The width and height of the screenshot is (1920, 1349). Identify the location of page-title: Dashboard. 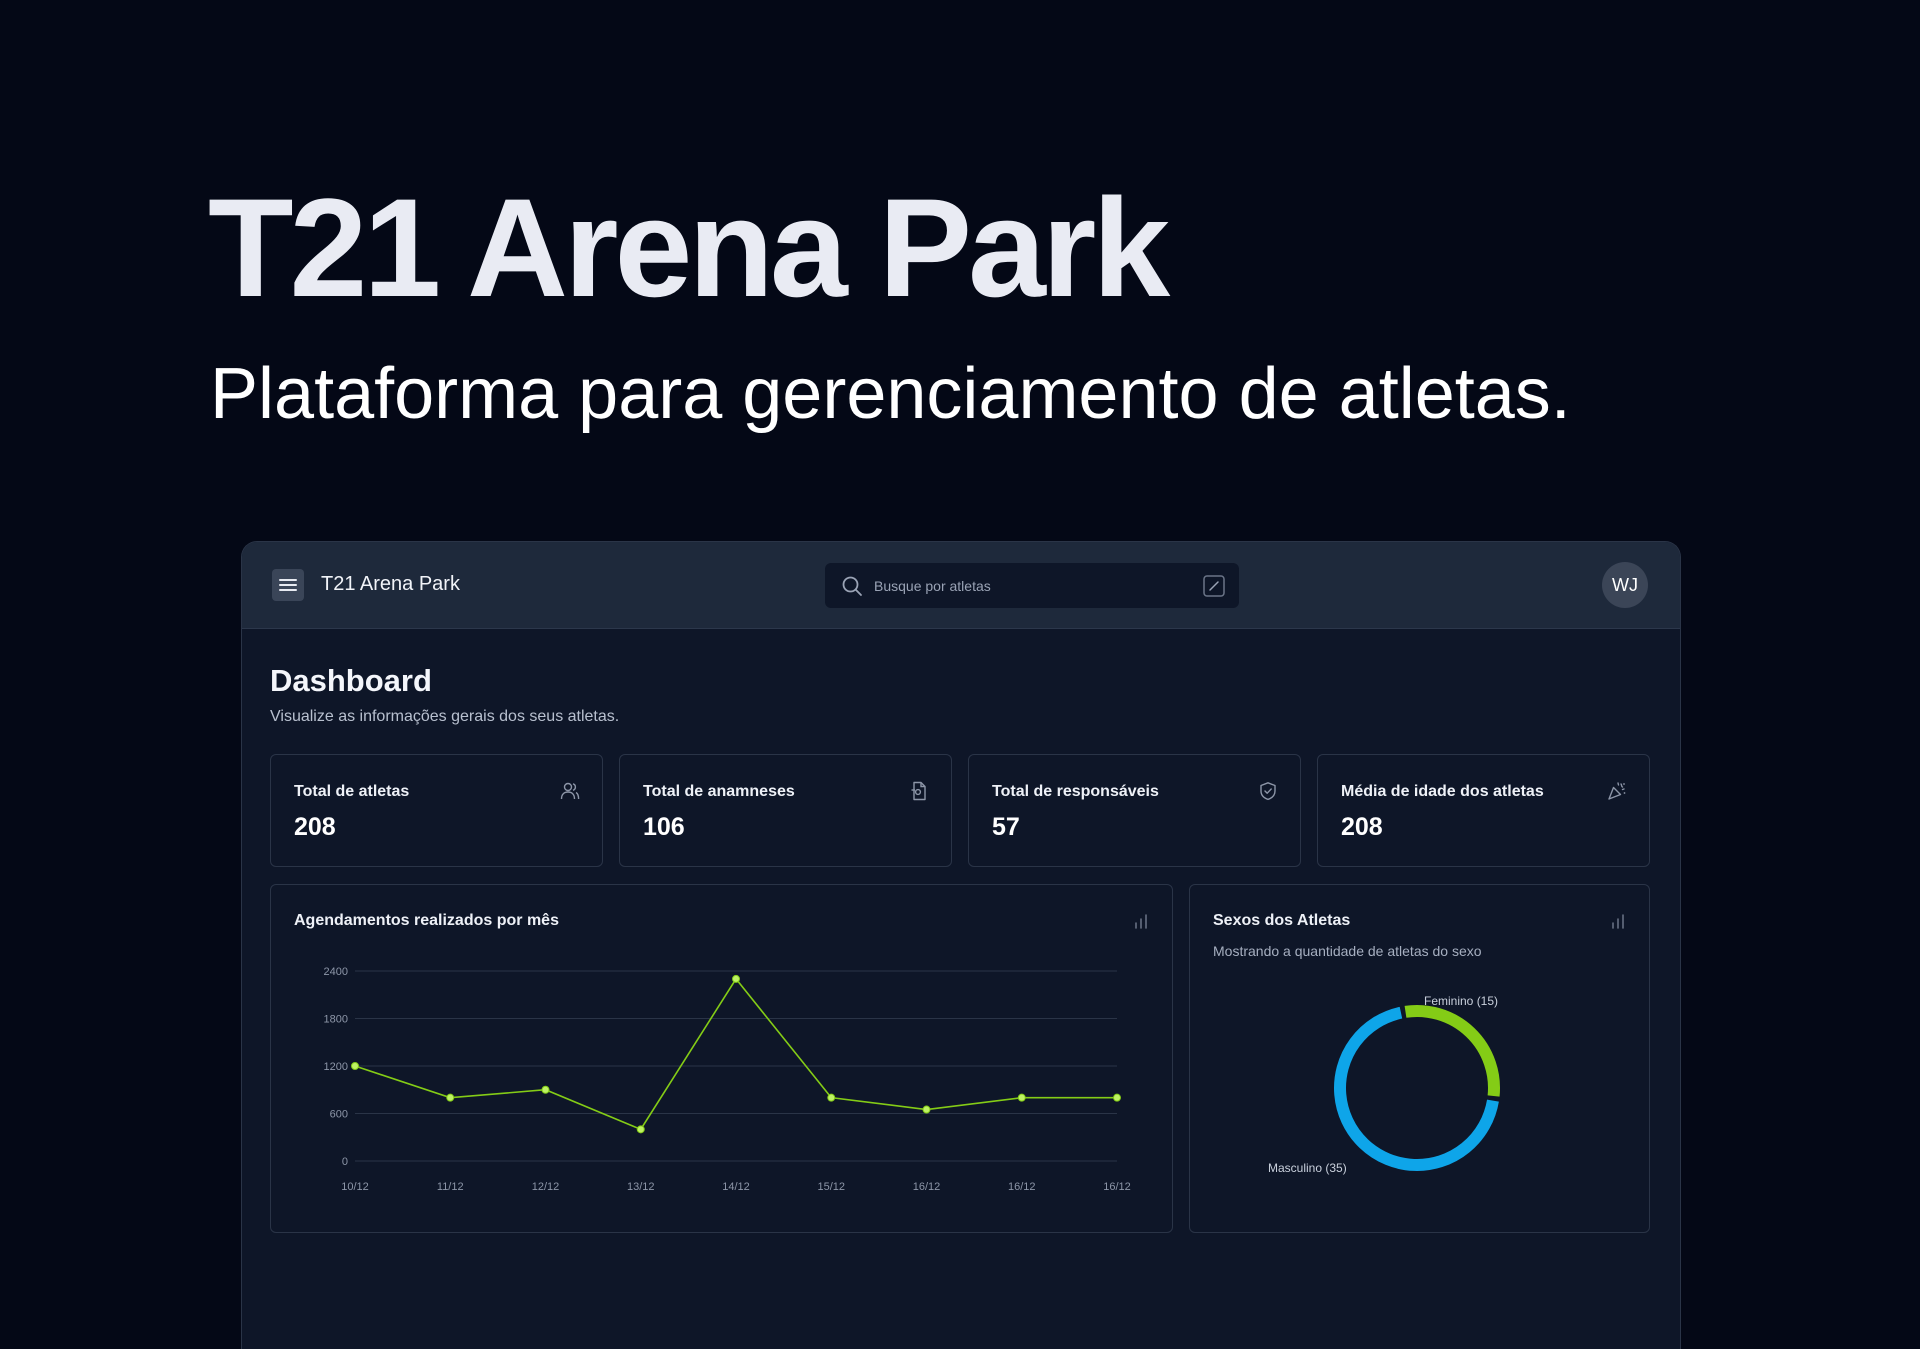
(351, 680).